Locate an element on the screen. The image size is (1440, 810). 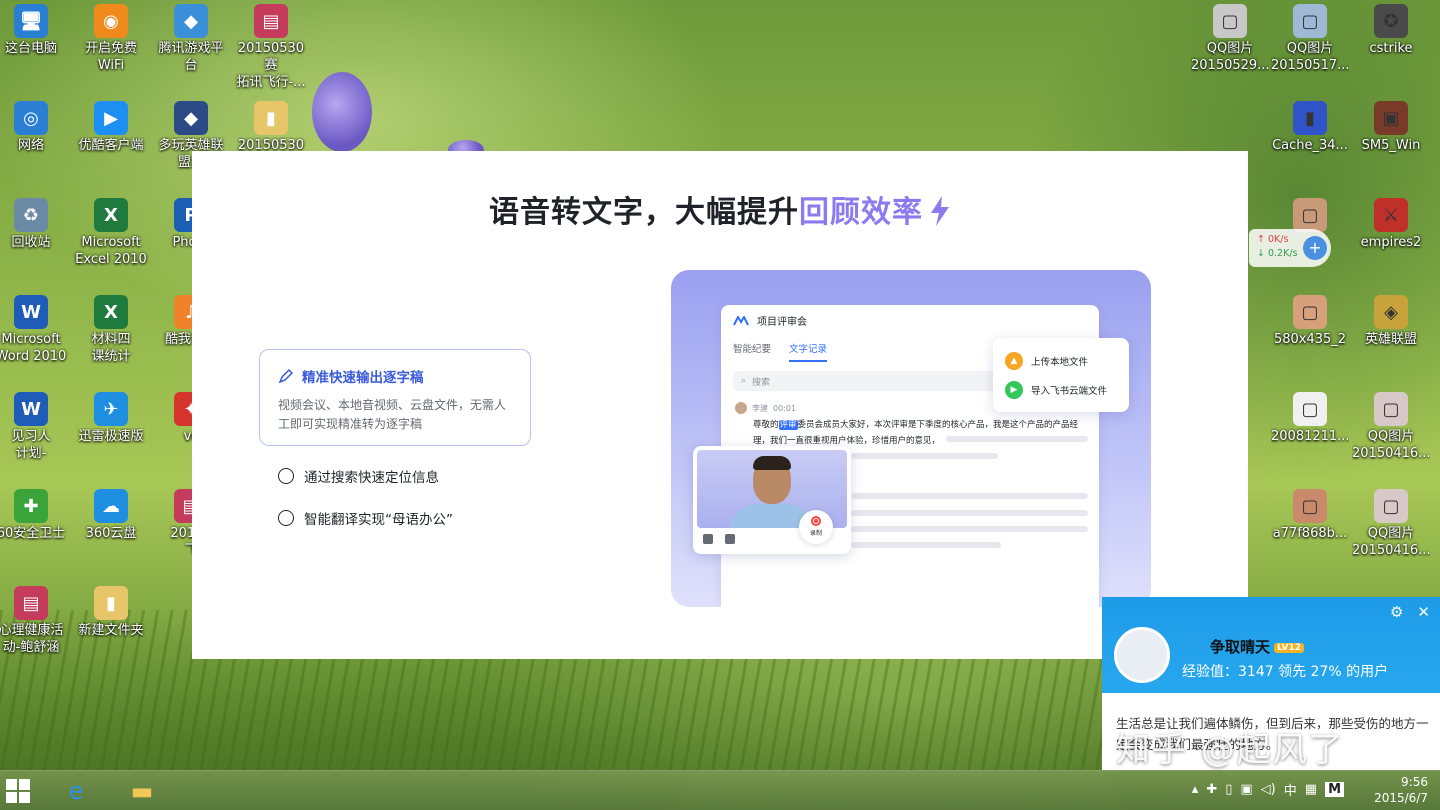
desktop-icon: ✪ cstrike is located at coordinates (1391, 30).